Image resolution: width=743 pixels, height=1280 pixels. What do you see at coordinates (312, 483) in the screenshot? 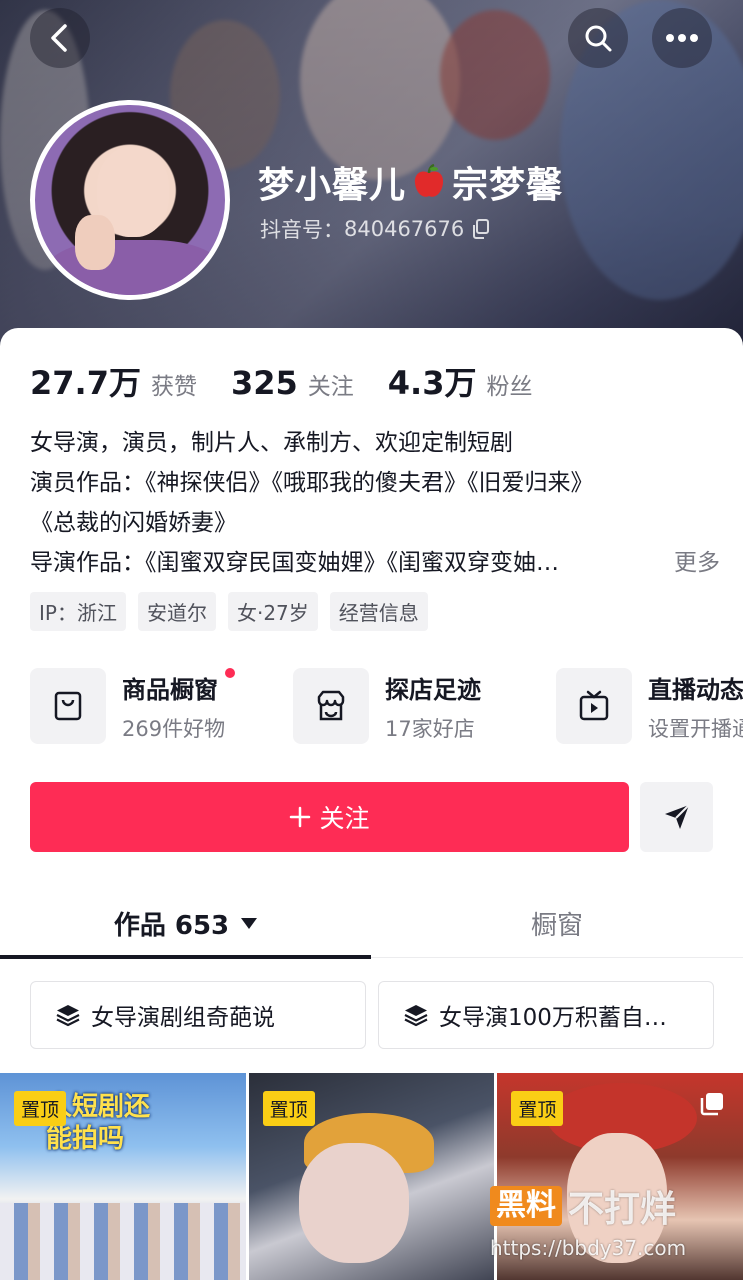
I see `bio-line: 演员作品：《神探侠侣》《哦耶我的傻夫君》《旧爱归来》` at bounding box center [312, 483].